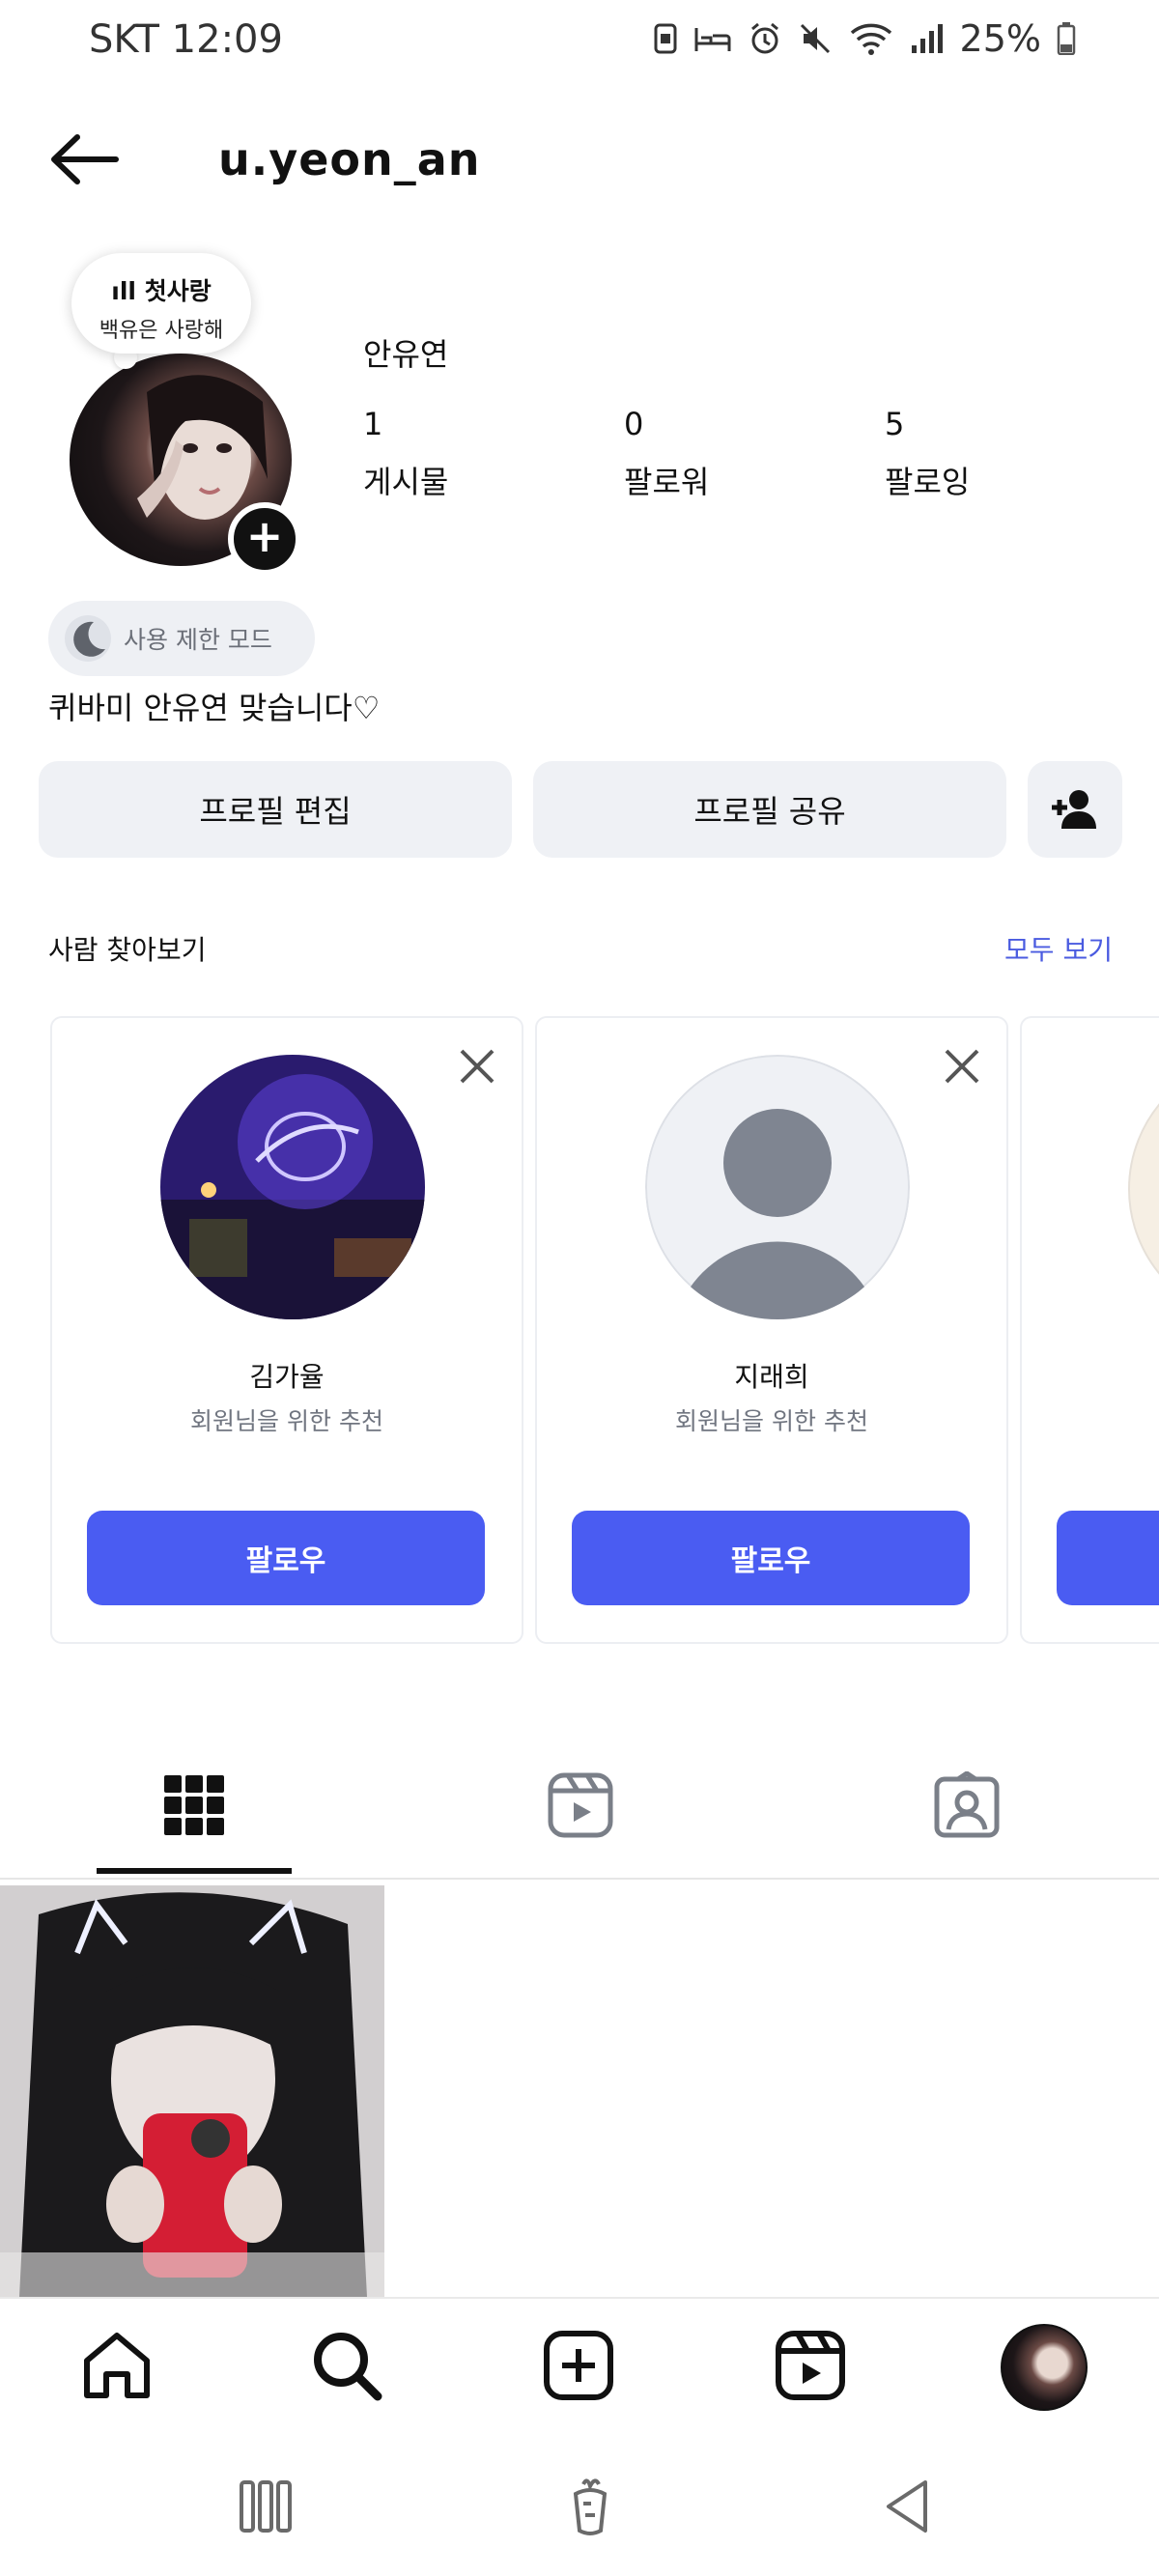 This screenshot has width=1159, height=2576. Describe the element at coordinates (772, 1330) in the screenshot. I see `suggestion-card: 지래희 회원님을 위한 추천 팔로우` at that location.